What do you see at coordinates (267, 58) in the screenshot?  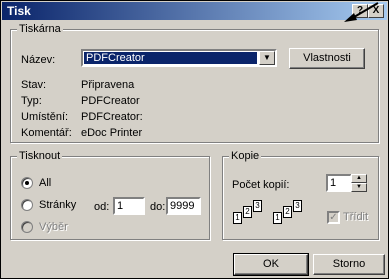 I see `chevron-down-icon: ▼` at bounding box center [267, 58].